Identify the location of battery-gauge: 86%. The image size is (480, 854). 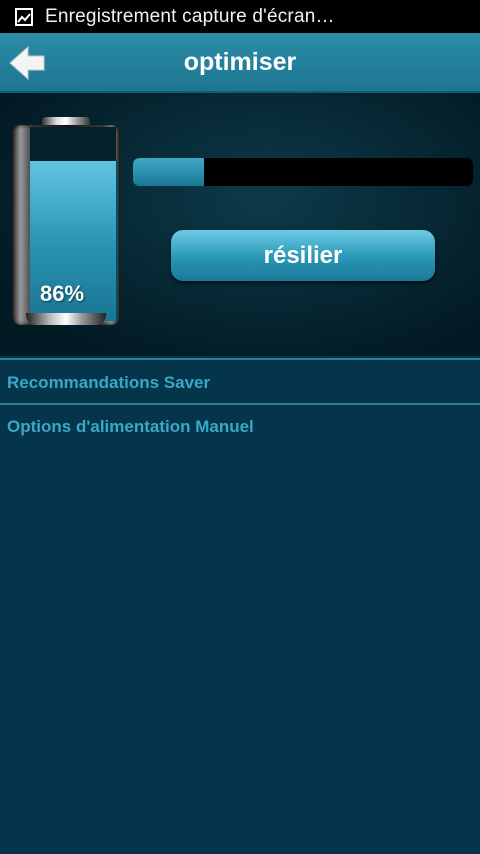
(66, 225).